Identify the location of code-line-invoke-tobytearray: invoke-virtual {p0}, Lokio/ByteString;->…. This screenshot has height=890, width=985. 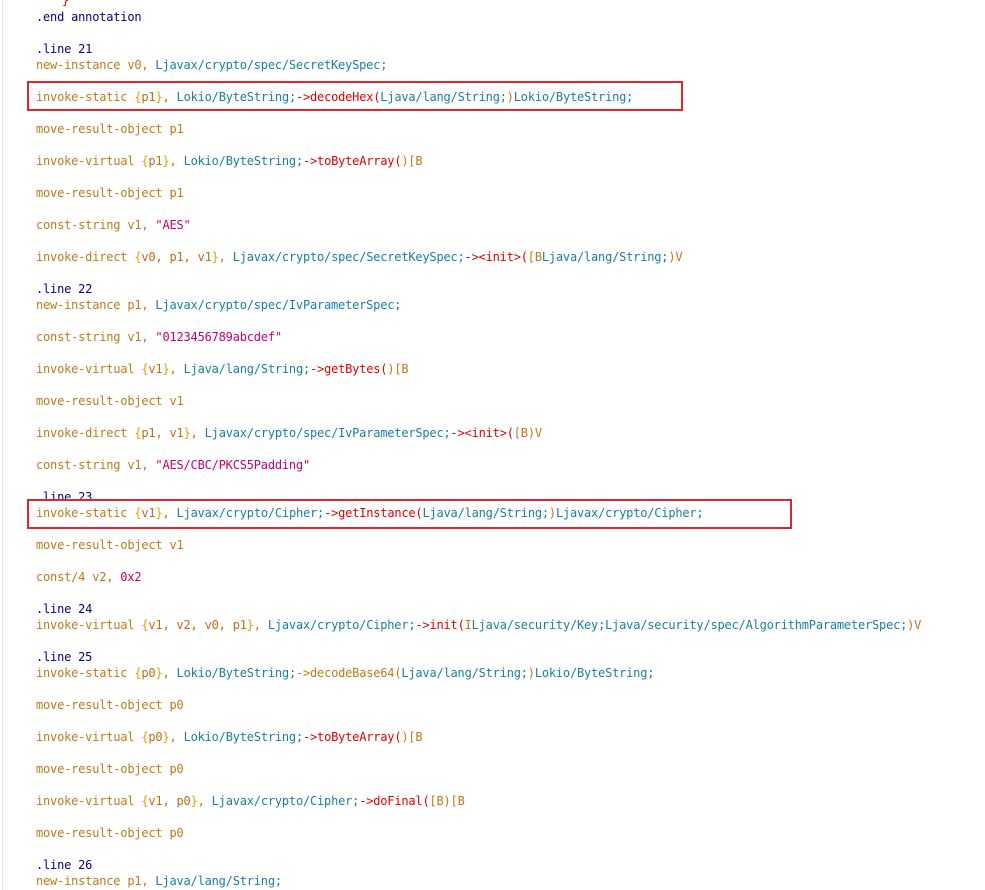
(229, 737).